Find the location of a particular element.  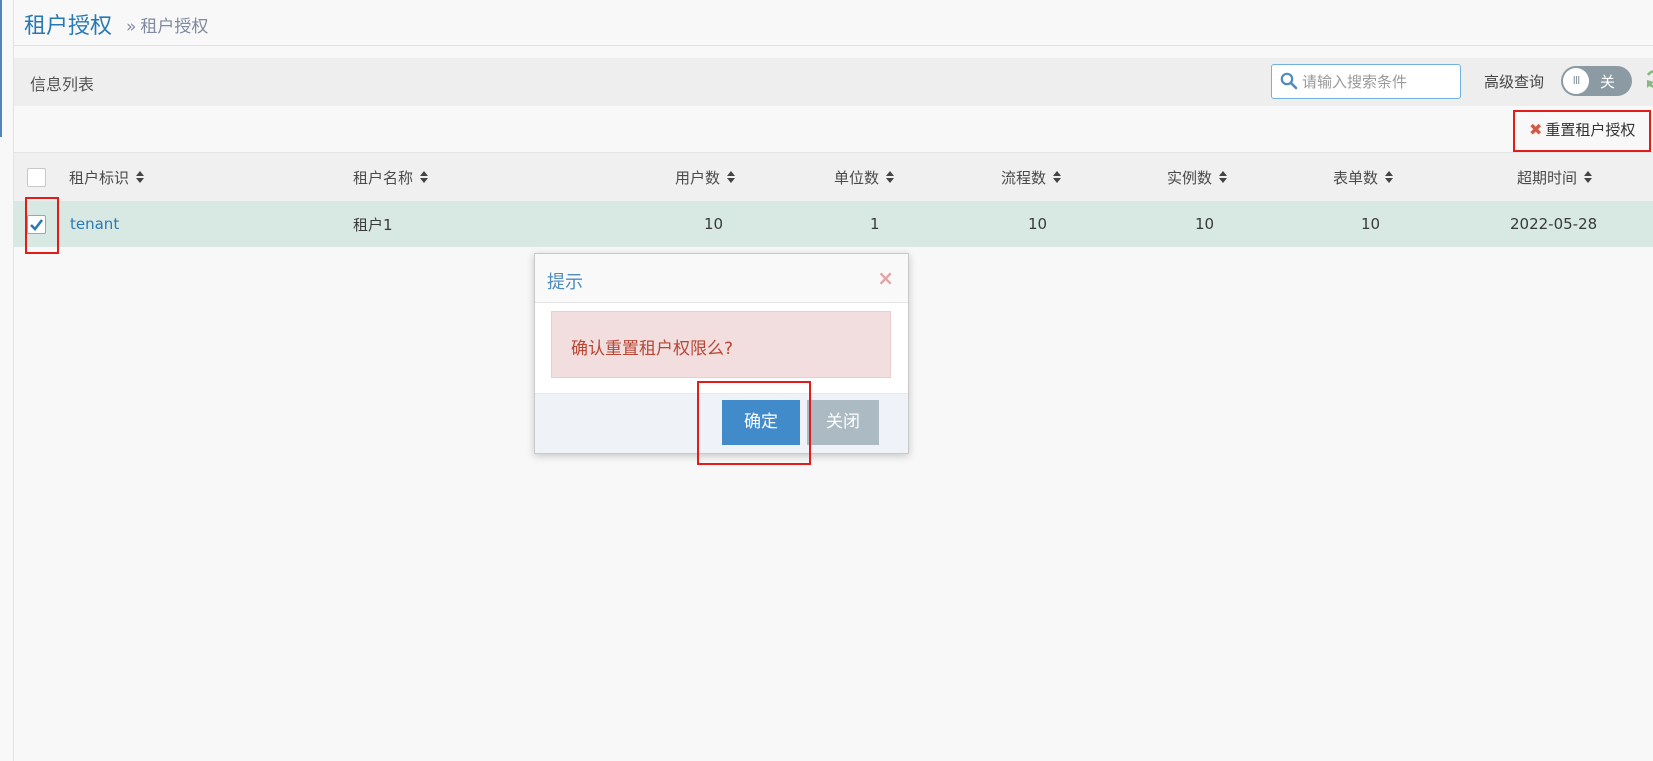

advanced-search-label: 高级查询 is located at coordinates (1514, 82).